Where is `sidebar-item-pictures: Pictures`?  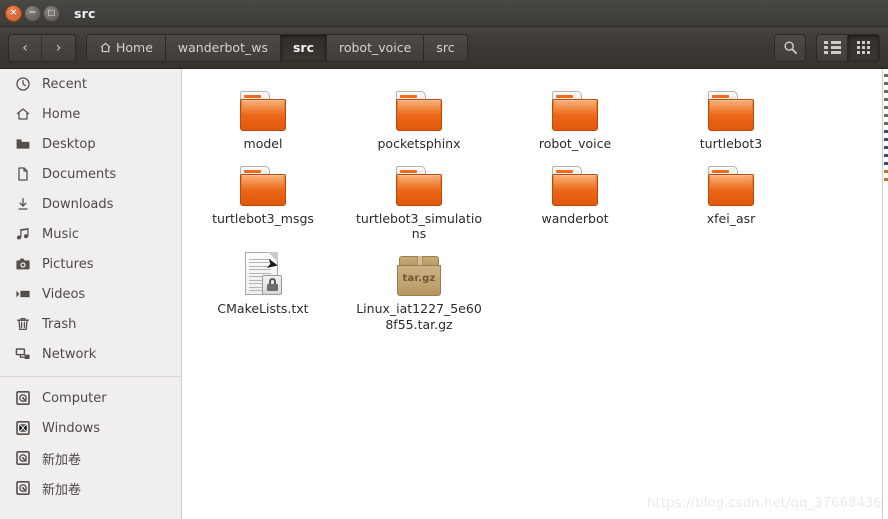
sidebar-item-pictures: Pictures is located at coordinates (90, 264).